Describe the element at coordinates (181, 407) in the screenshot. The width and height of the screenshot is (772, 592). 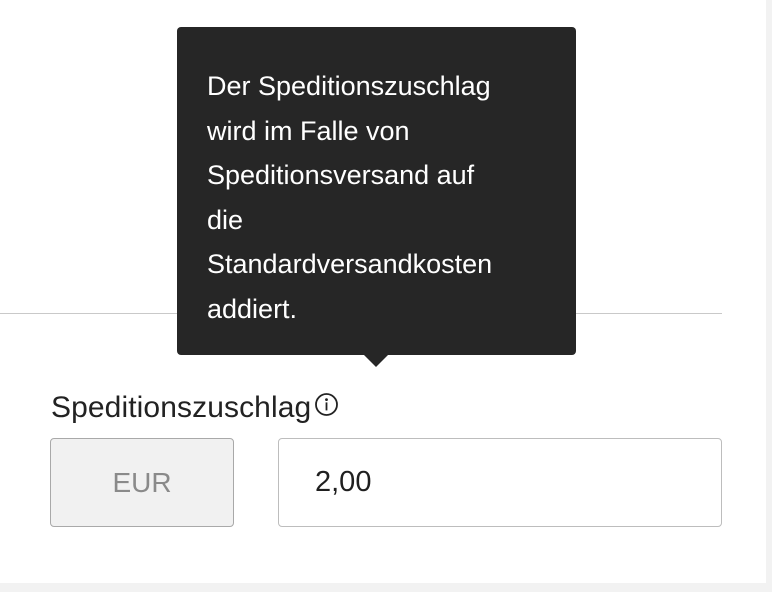
I see `field-label: Speditionszuschlag` at that location.